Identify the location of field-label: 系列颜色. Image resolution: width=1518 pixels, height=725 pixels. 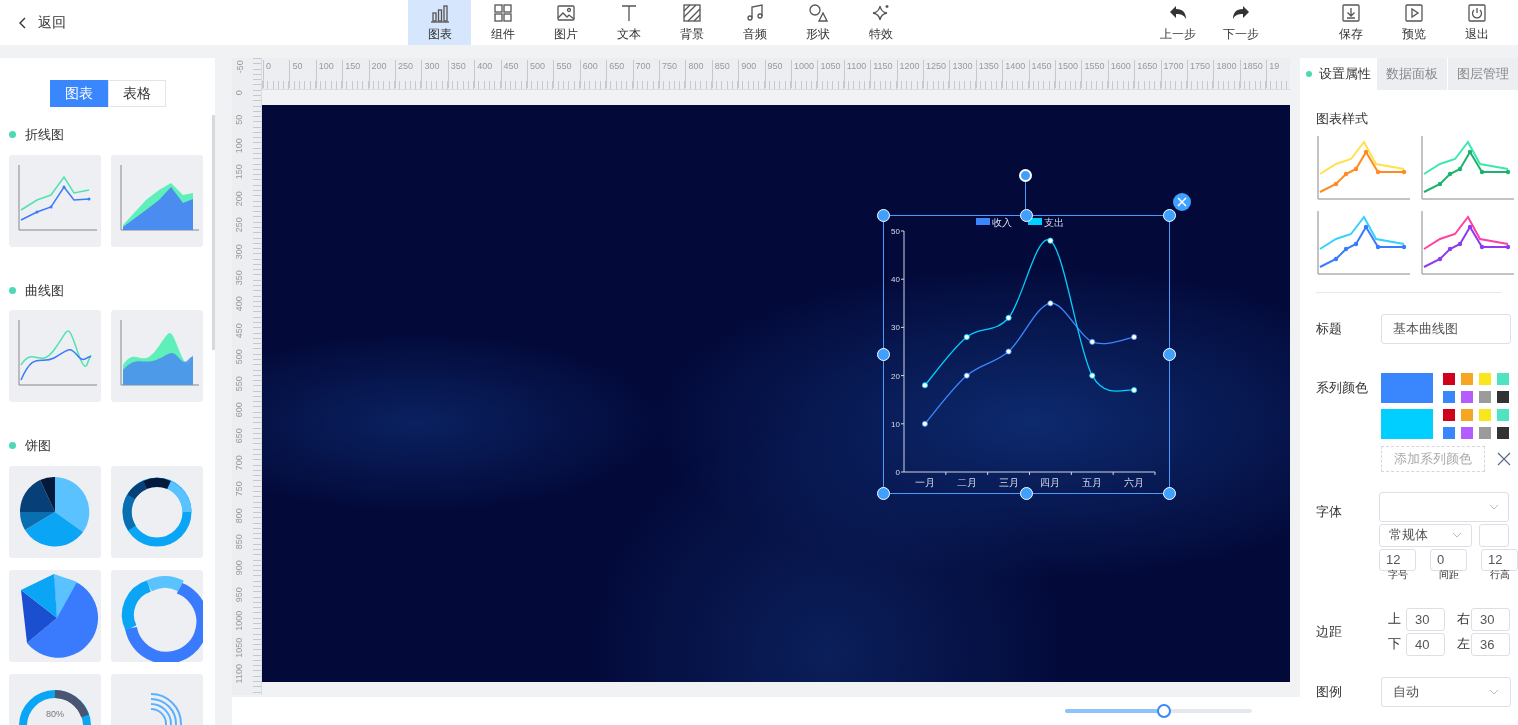
(1342, 387).